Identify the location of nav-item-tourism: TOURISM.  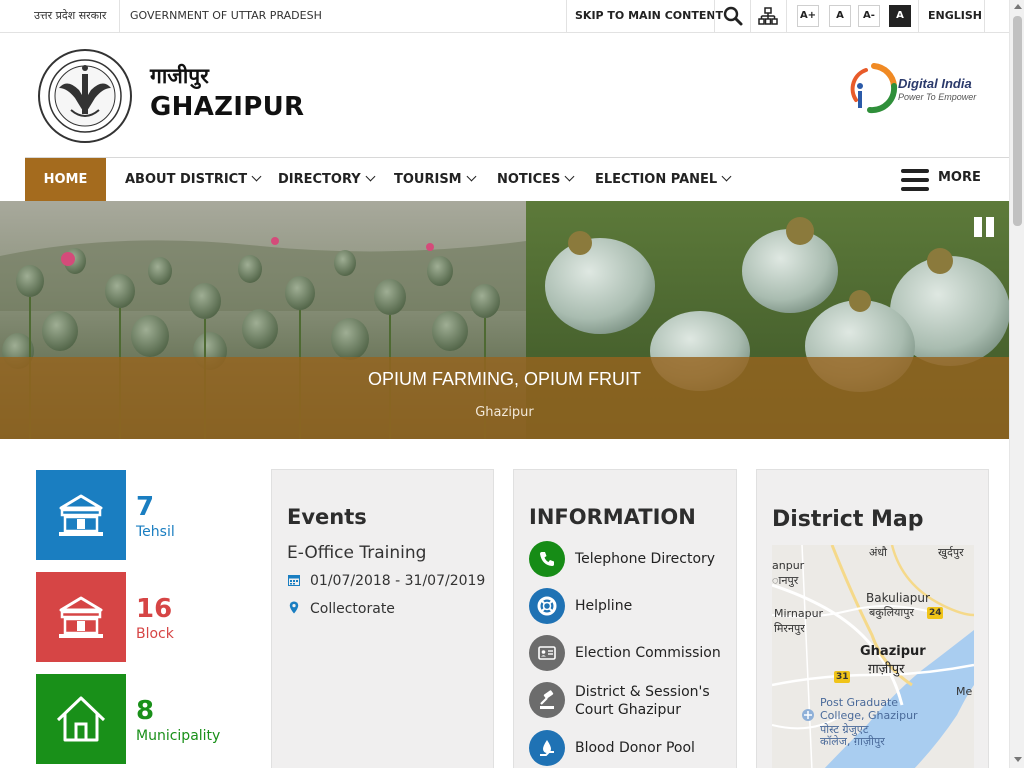
(435, 179).